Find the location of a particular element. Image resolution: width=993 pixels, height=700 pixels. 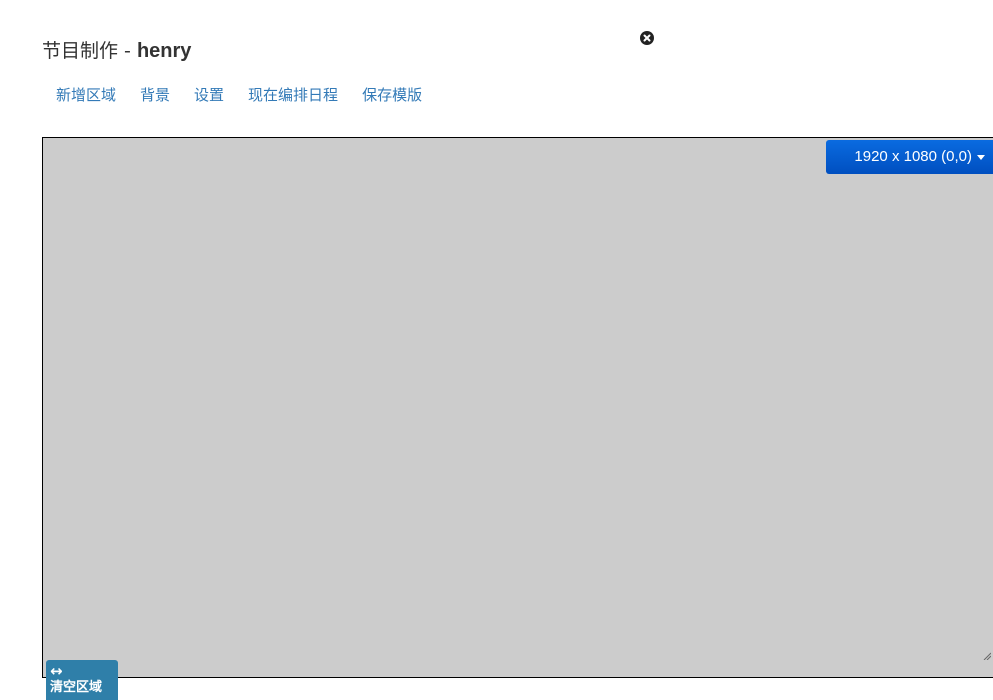

clear-region-label: 清空区域 is located at coordinates (76, 687).